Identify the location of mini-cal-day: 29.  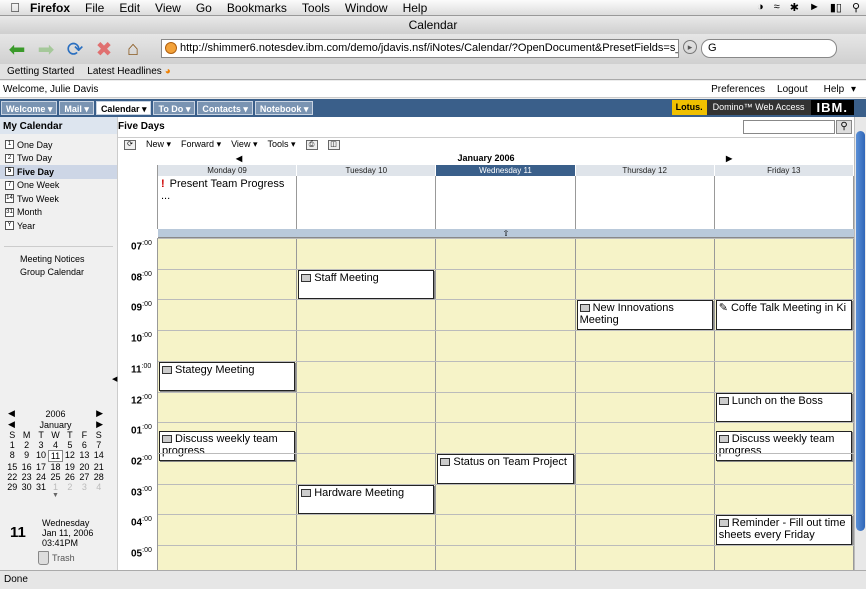
(12, 487).